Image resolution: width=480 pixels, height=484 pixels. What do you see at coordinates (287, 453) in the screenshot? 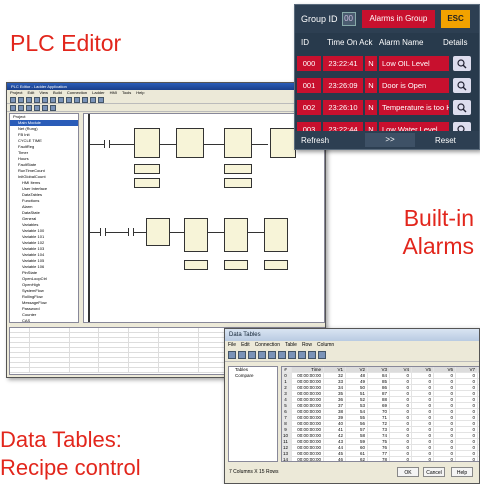
I see `table-cell: 13` at bounding box center [287, 453].